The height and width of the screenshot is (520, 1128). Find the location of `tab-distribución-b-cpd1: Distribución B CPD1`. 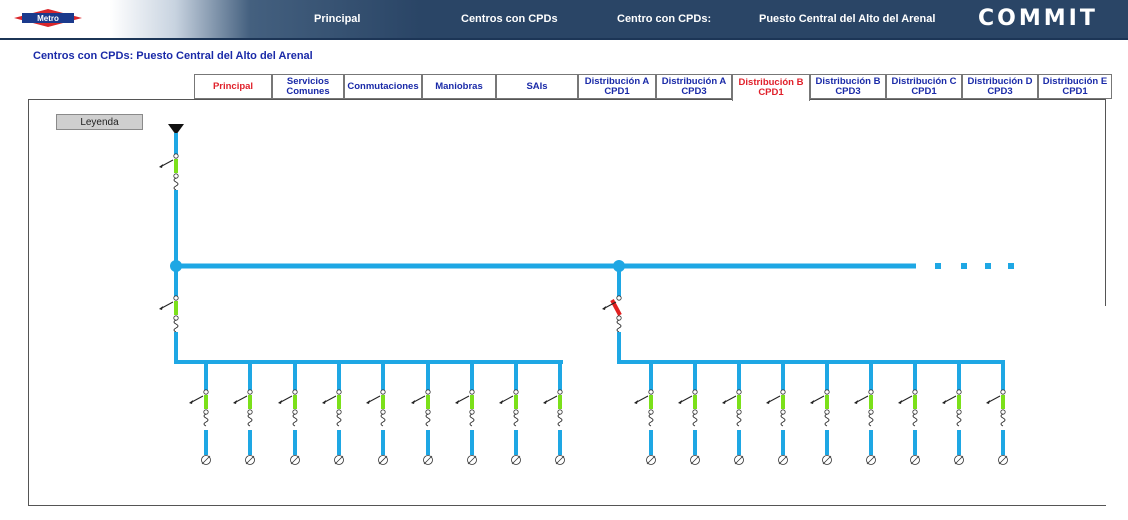

tab-distribución-b-cpd1: Distribución B CPD1 is located at coordinates (771, 87).